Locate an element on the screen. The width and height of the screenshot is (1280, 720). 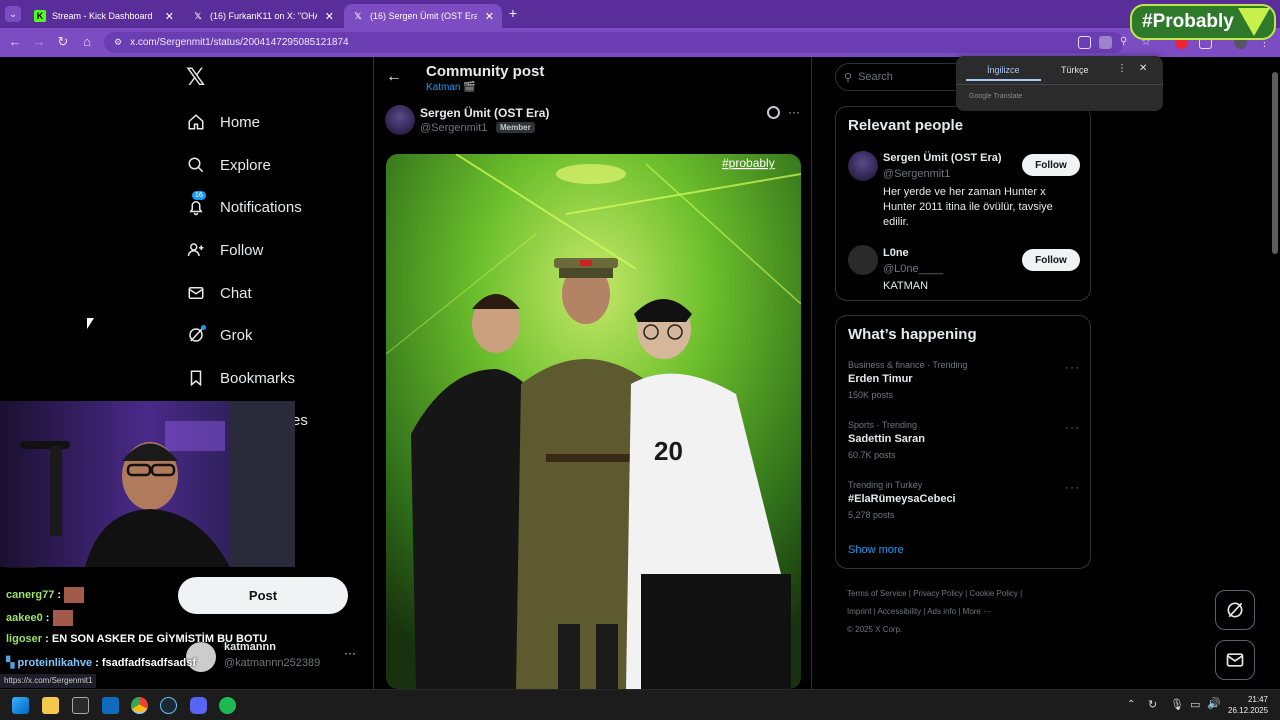
nav-notifications: 16 Notifications is located at coordinates (244, 206).